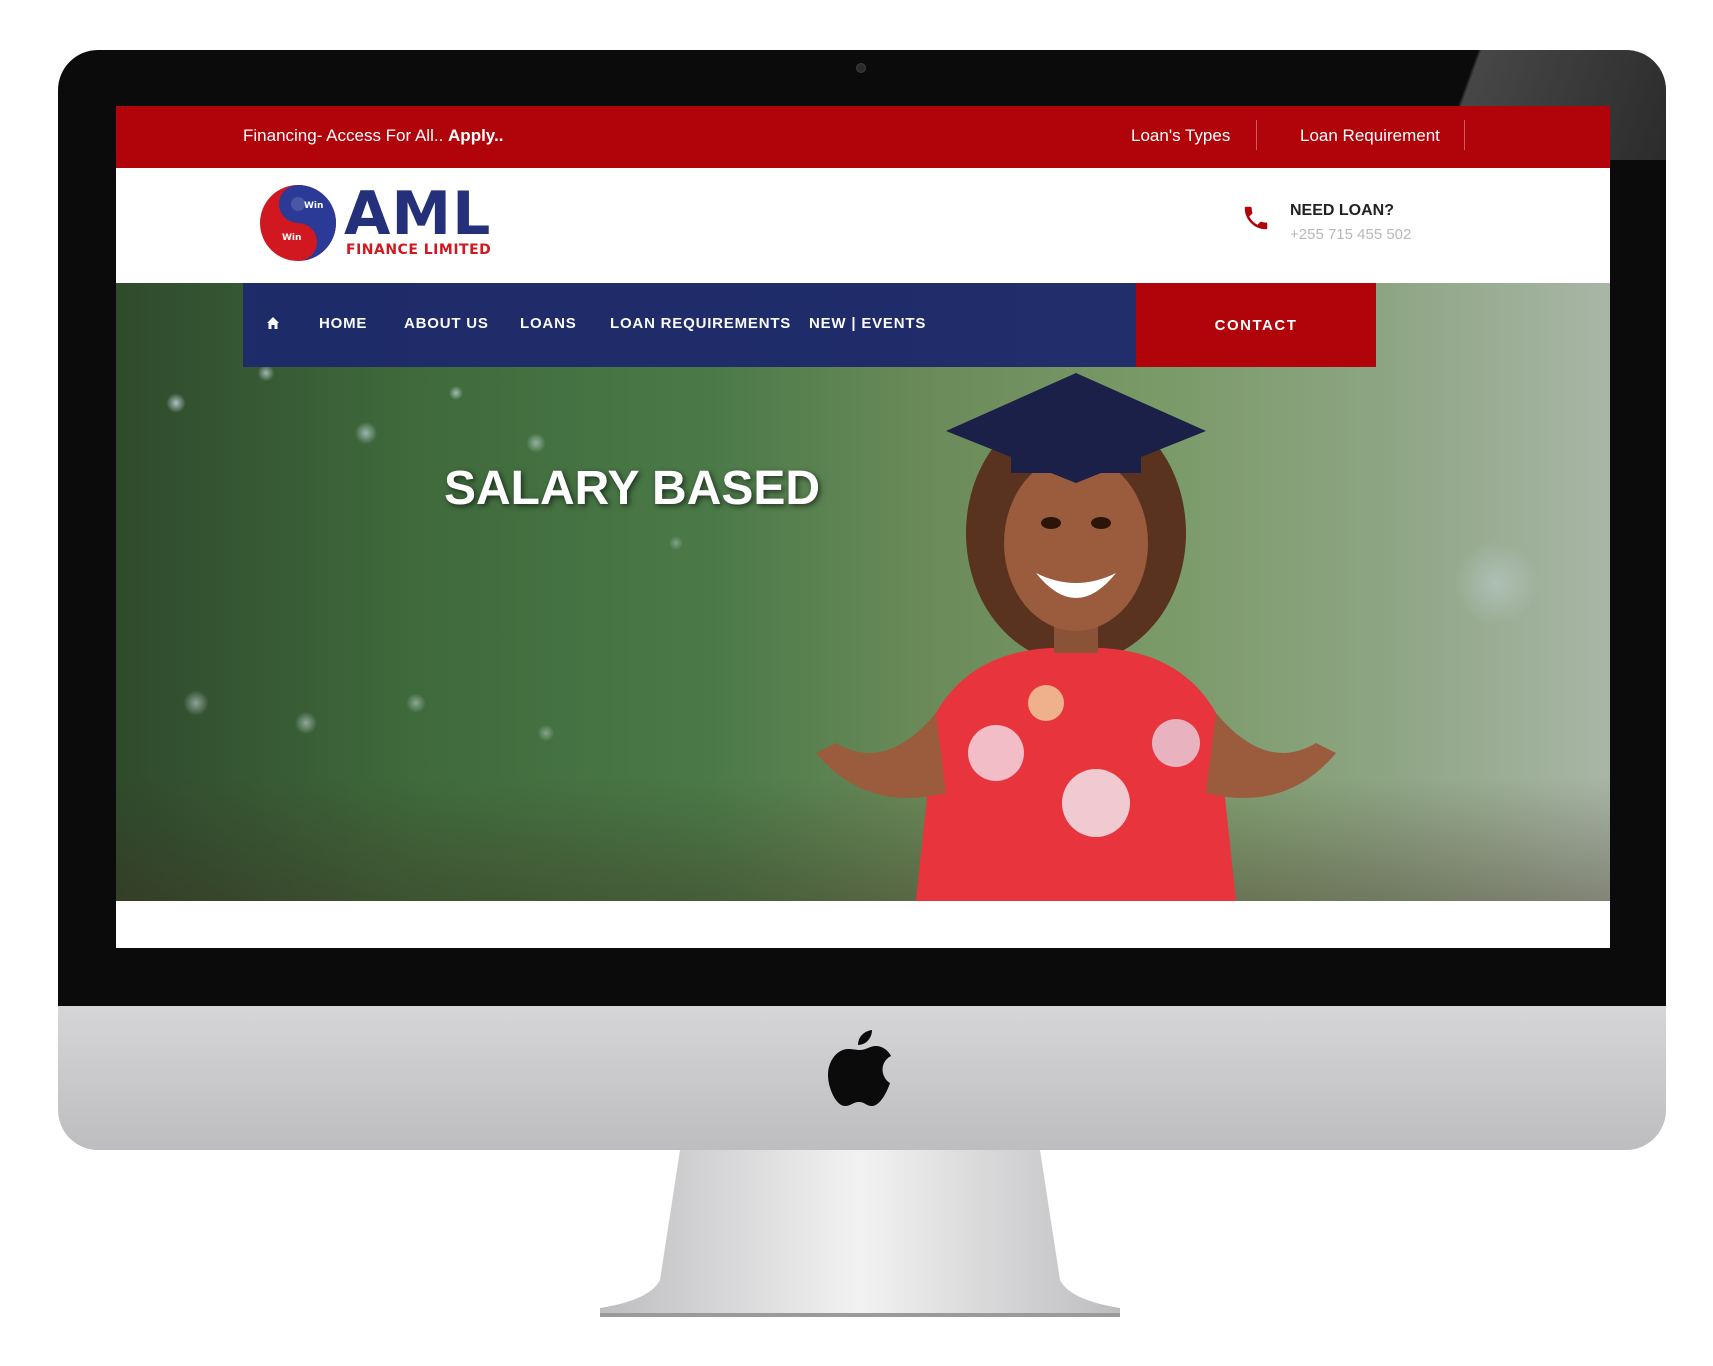  What do you see at coordinates (346, 135) in the screenshot?
I see `tagline-text: Financing- Access For All..` at bounding box center [346, 135].